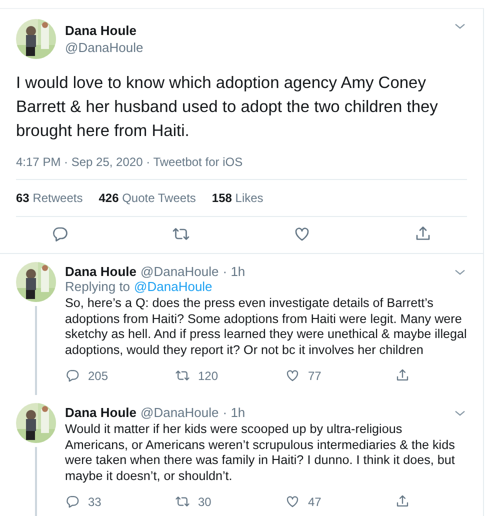  What do you see at coordinates (227, 107) in the screenshot?
I see `tweet-text: I would love to know which adoption agency Amy Coney Barrett & her husband used to adopt the two children they brought here from Haiti.` at bounding box center [227, 107].